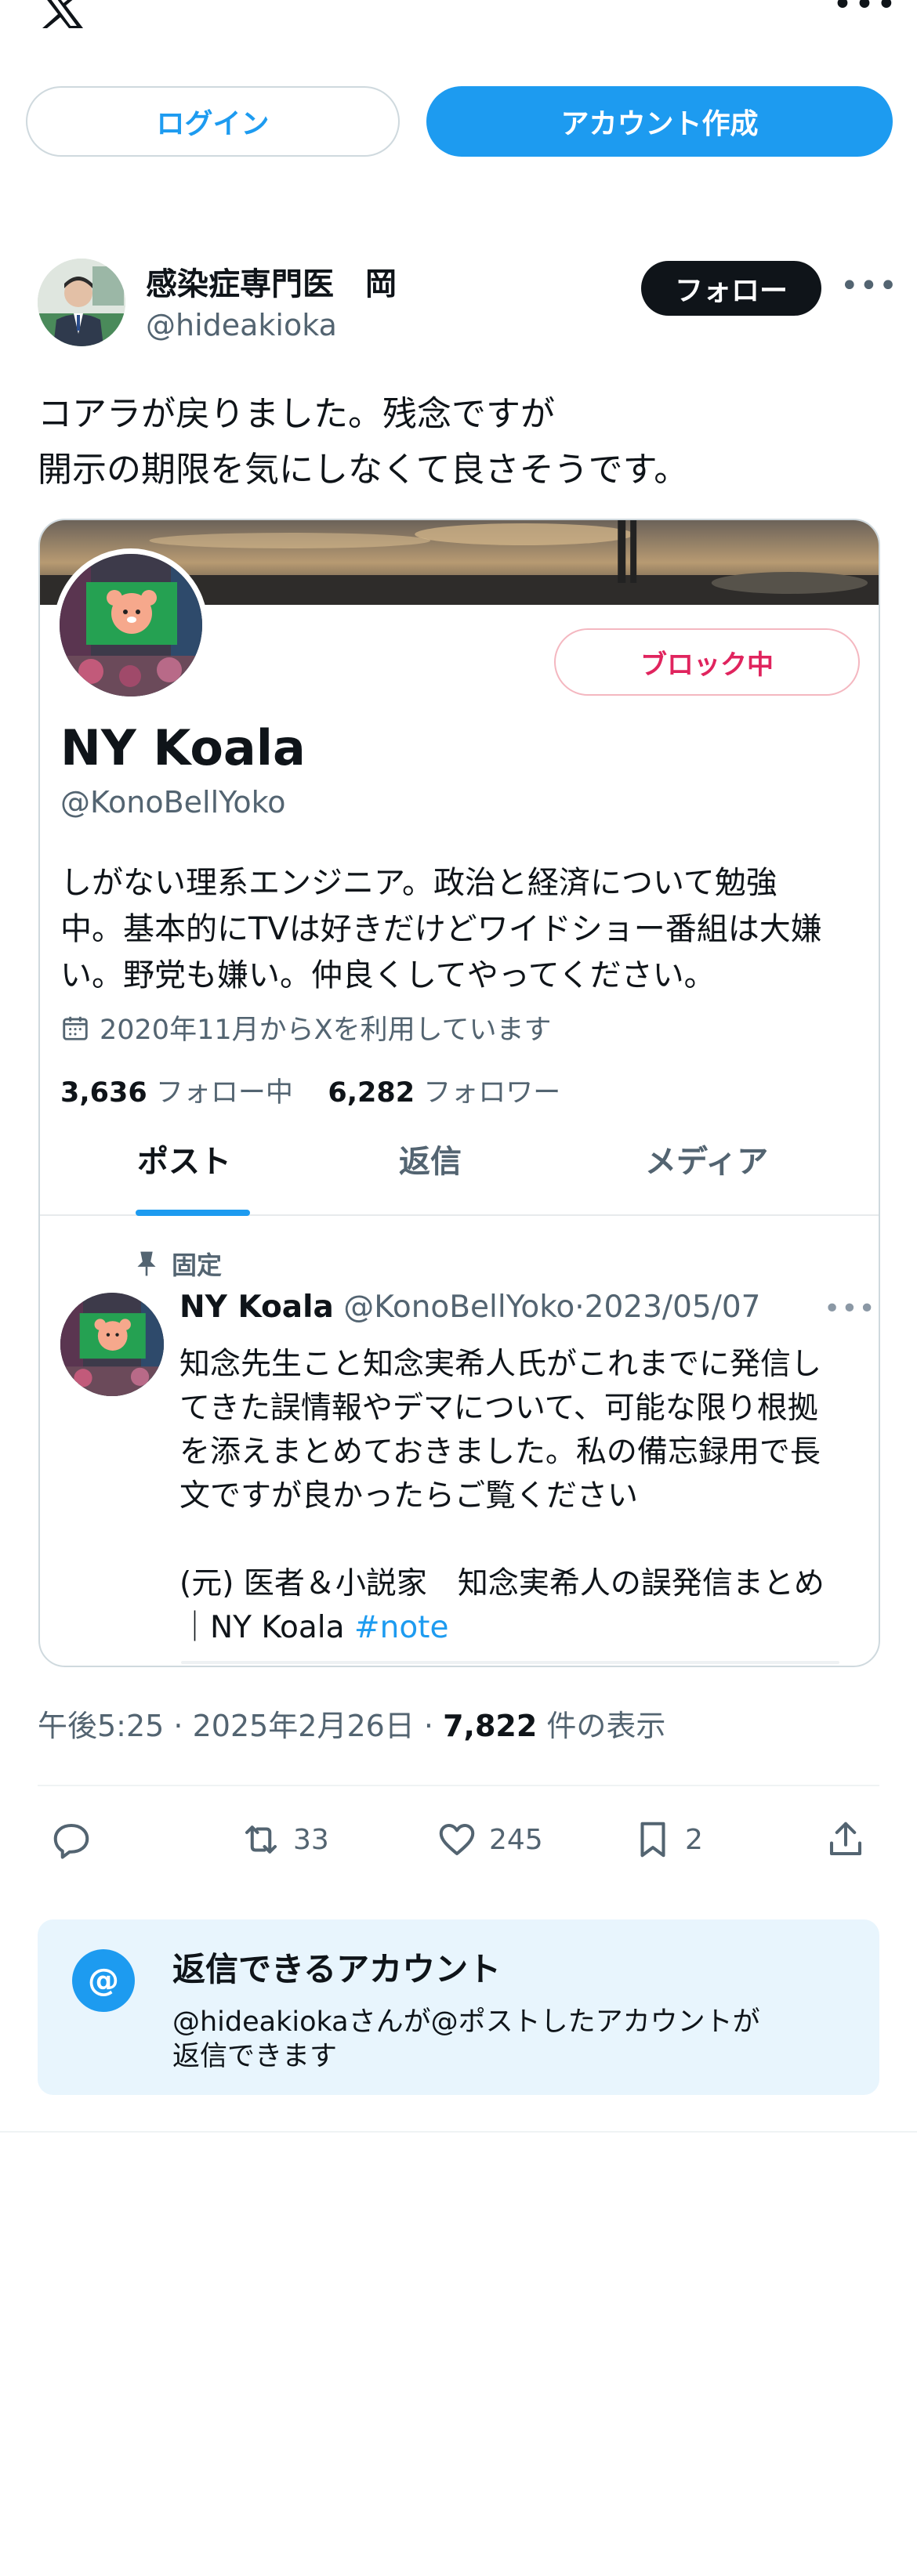 The image size is (917, 2576). Describe the element at coordinates (516, 1840) in the screenshot. I see `like-count: 245` at that location.